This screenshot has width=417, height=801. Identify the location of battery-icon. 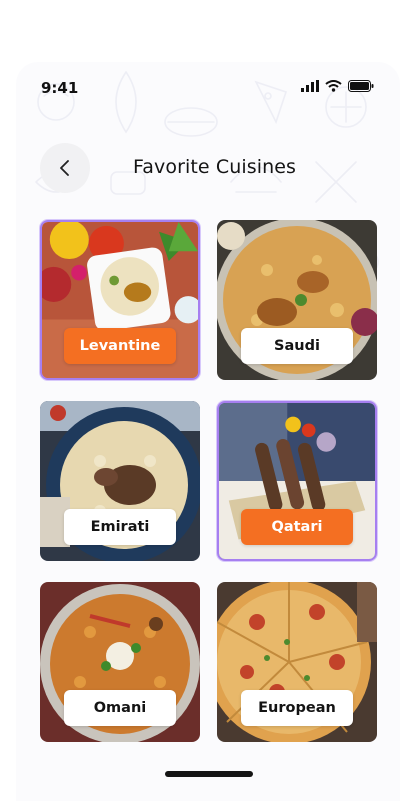
(361, 86).